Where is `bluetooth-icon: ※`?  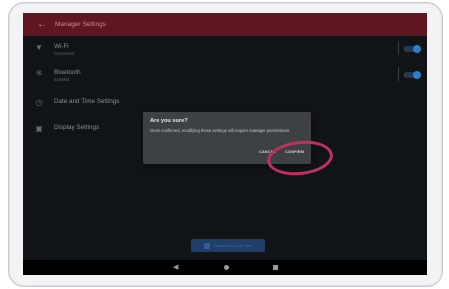
bluetooth-icon: ※ is located at coordinates (39, 73).